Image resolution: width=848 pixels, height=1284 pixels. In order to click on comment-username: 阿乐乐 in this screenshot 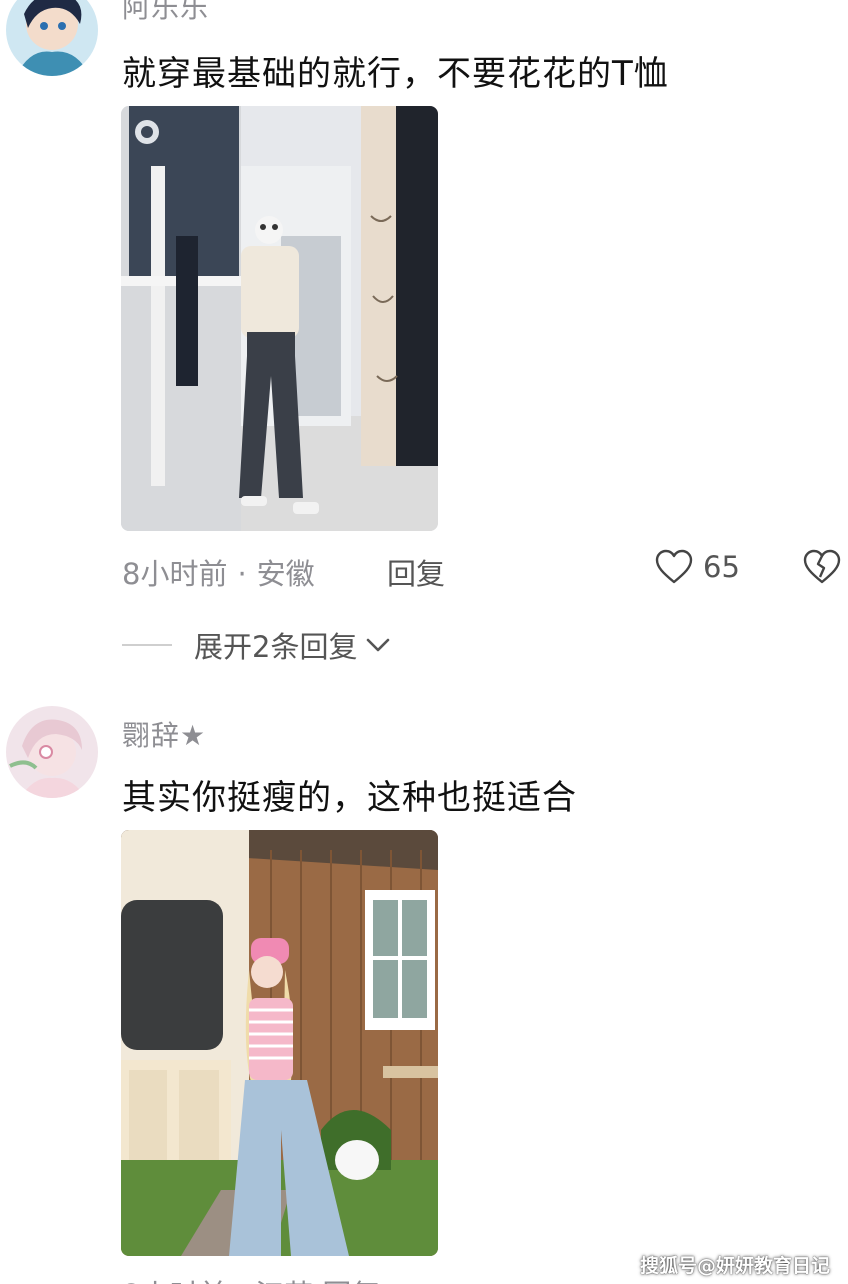, I will do `click(165, 13)`.